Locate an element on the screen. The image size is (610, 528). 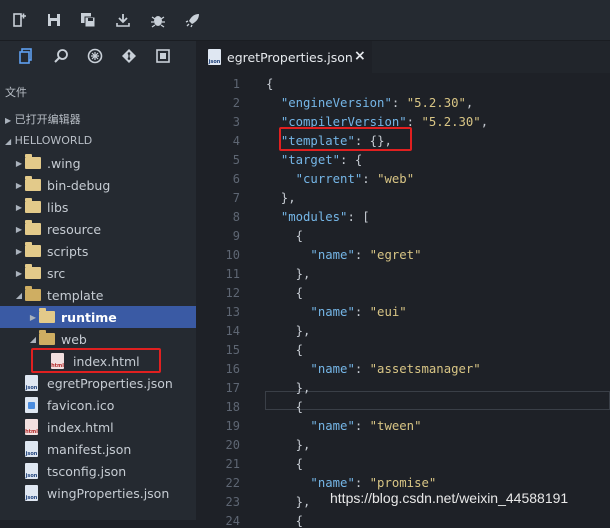
code-line: "compilerVersion": "5.2.30", is located at coordinates (377, 122).